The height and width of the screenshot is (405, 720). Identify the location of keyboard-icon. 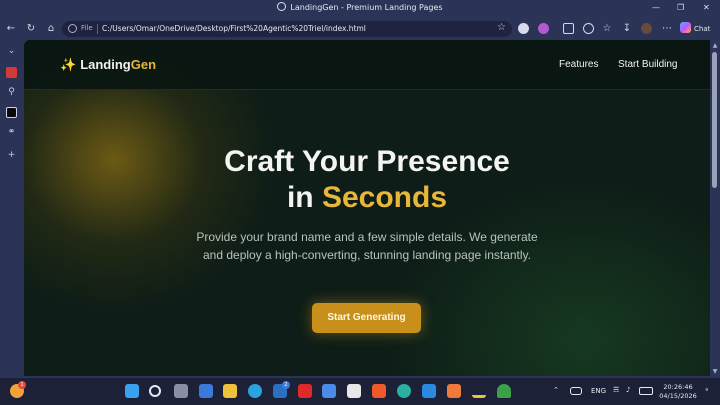
(576, 391).